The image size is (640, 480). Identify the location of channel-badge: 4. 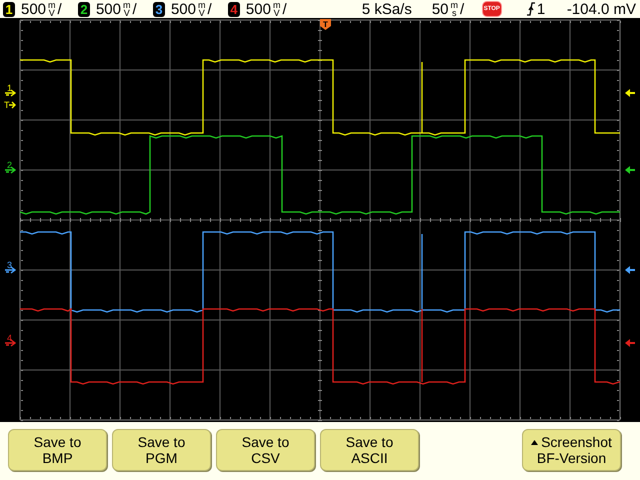
(234, 9).